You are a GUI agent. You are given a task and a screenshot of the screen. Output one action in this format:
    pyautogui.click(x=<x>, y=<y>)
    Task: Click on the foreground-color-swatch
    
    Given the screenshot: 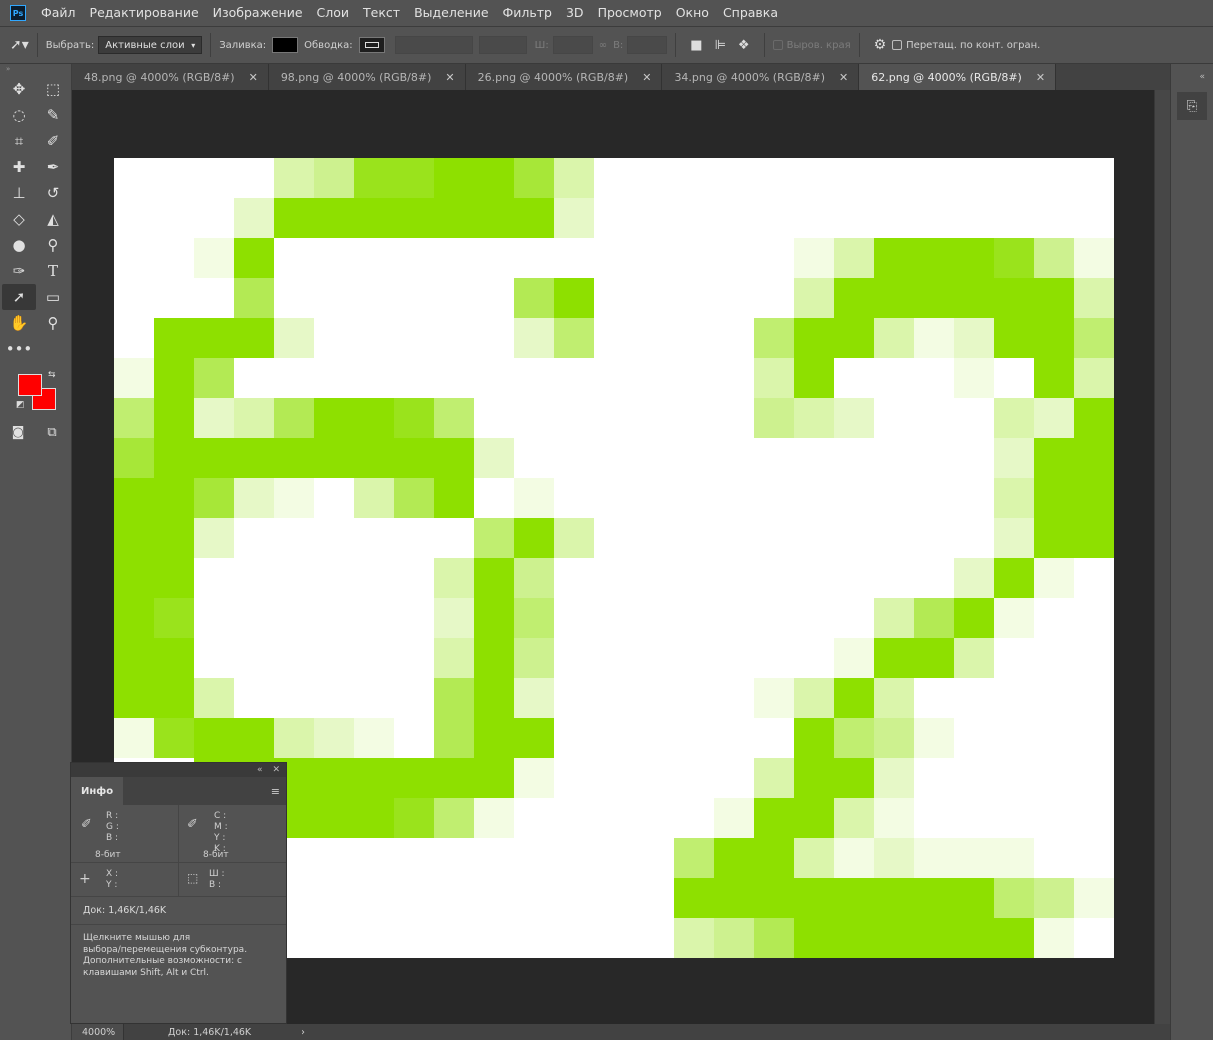 What is the action you would take?
    pyautogui.click(x=30, y=385)
    